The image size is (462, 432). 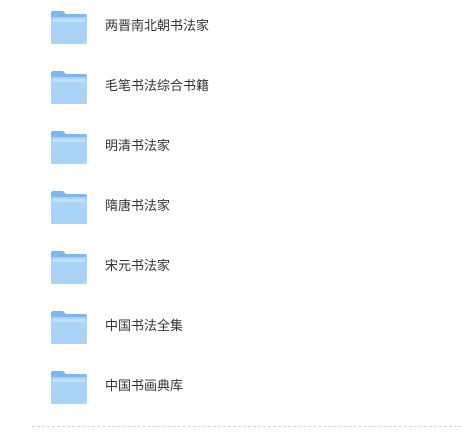 What do you see at coordinates (144, 386) in the screenshot?
I see `folder-name: 中国书画典库` at bounding box center [144, 386].